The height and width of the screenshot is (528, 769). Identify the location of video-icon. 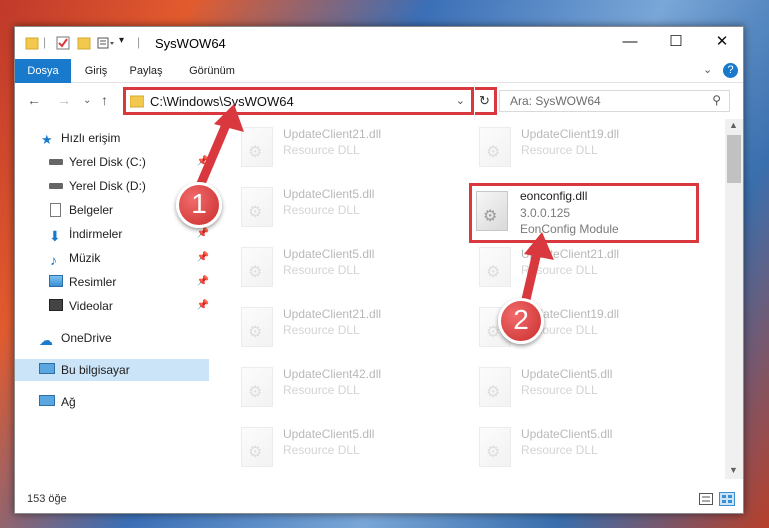
(56, 305).